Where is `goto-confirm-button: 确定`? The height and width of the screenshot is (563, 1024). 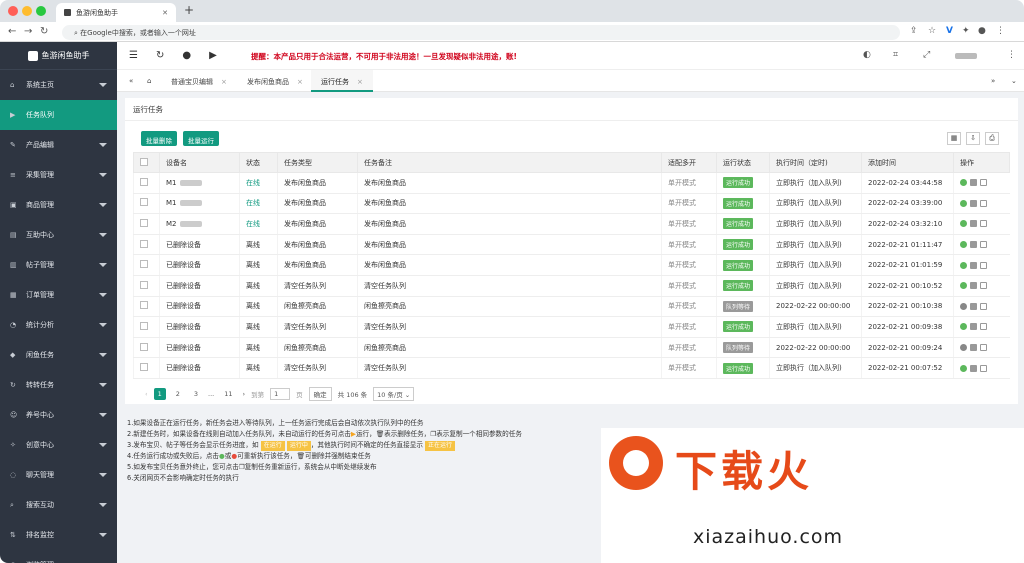
goto-confirm-button: 确定 is located at coordinates (320, 394).